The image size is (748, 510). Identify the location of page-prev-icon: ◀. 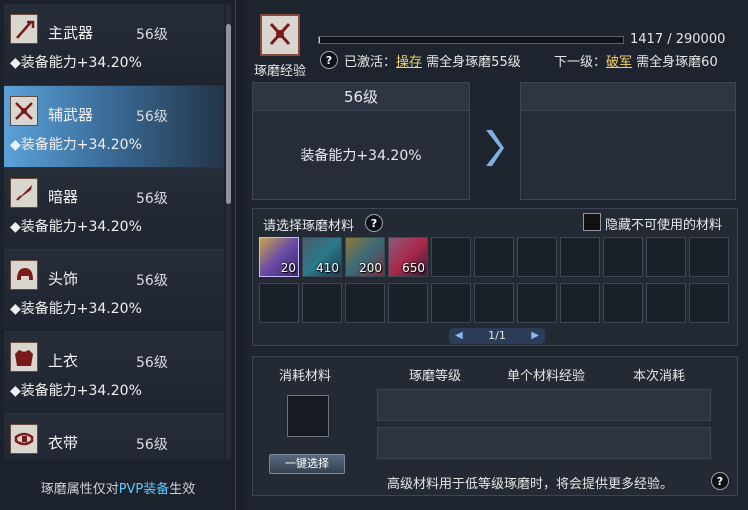
(459, 336).